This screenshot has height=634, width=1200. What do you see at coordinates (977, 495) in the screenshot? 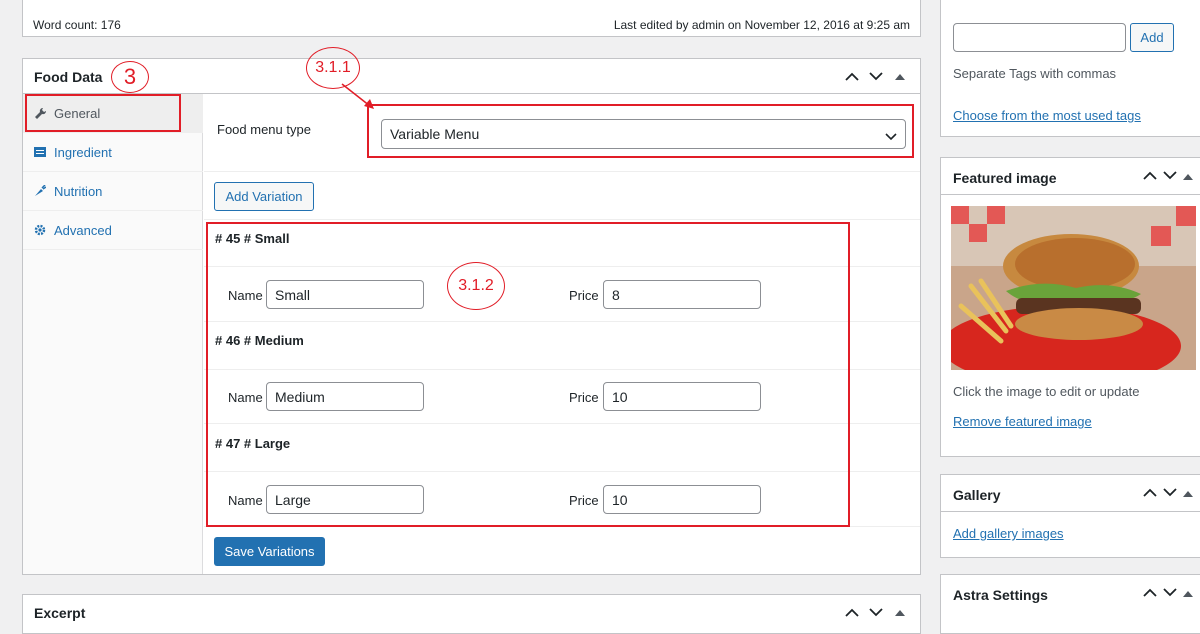
I see `gallery-title: Gallery` at bounding box center [977, 495].